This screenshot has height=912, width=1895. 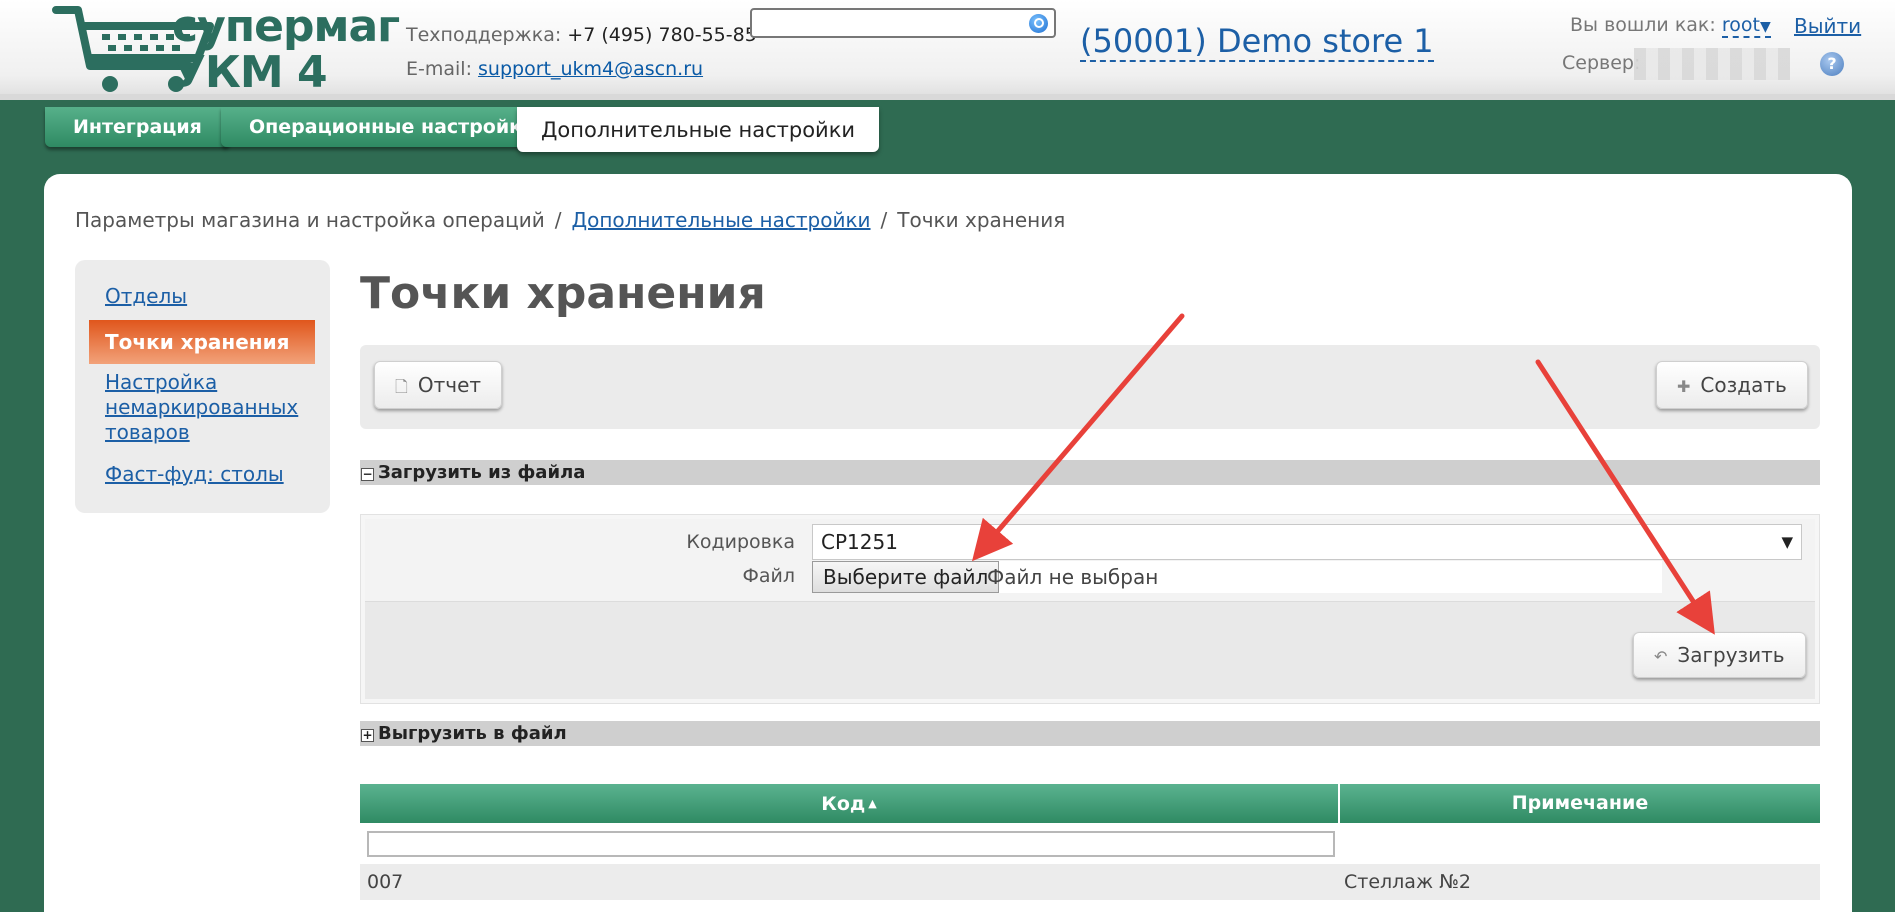 What do you see at coordinates (1078, 437) in the screenshot?
I see `annotation-arrow-file` at bounding box center [1078, 437].